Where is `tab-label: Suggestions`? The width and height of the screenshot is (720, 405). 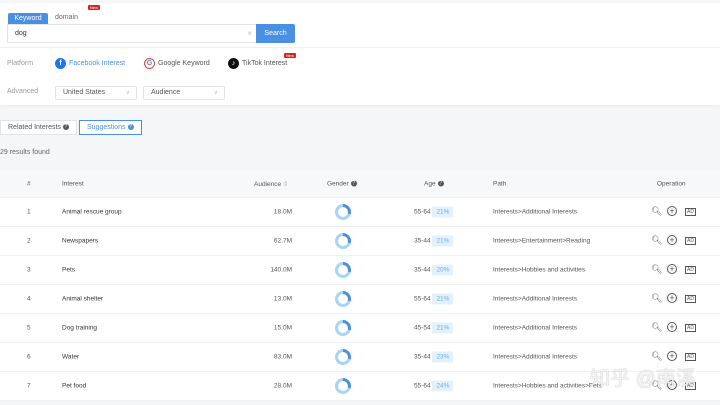 tab-label: Suggestions is located at coordinates (106, 127).